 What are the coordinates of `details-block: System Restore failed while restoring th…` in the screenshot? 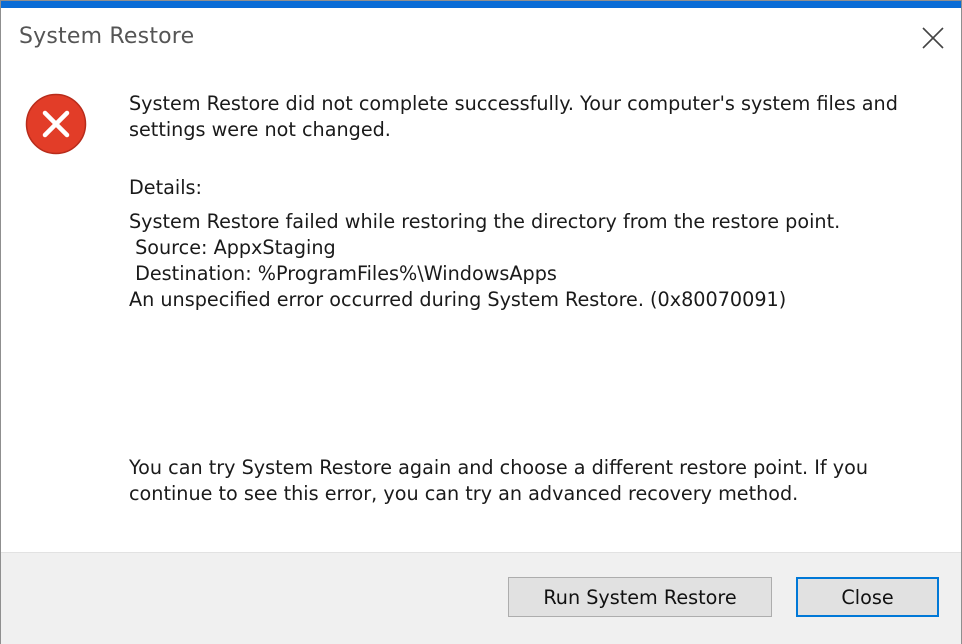 It's located at (524, 261).